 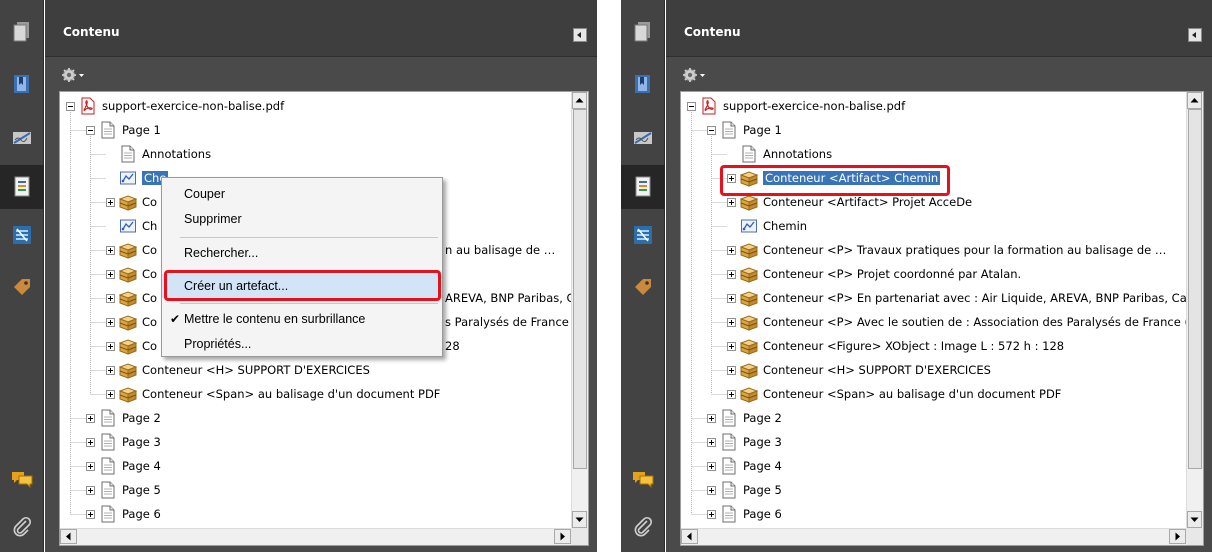 I want to click on tree-item: Che, so click(x=137, y=178).